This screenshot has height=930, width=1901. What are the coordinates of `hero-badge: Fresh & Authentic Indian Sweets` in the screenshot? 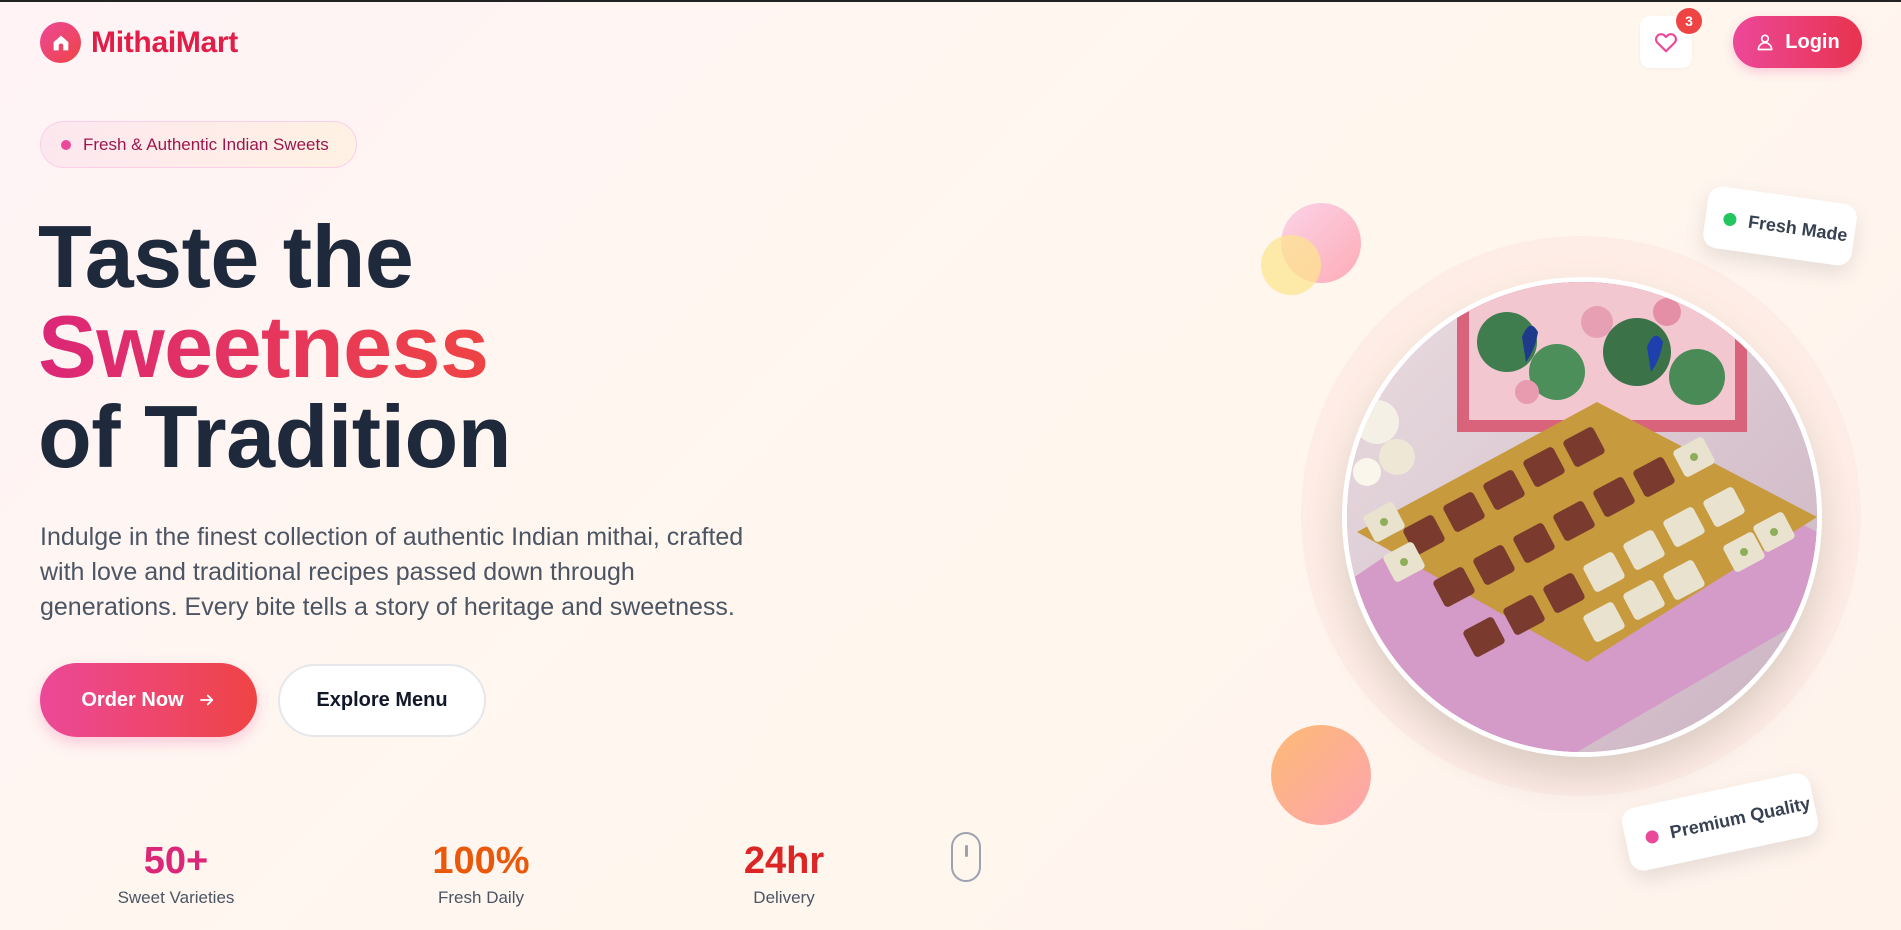 It's located at (198, 144).